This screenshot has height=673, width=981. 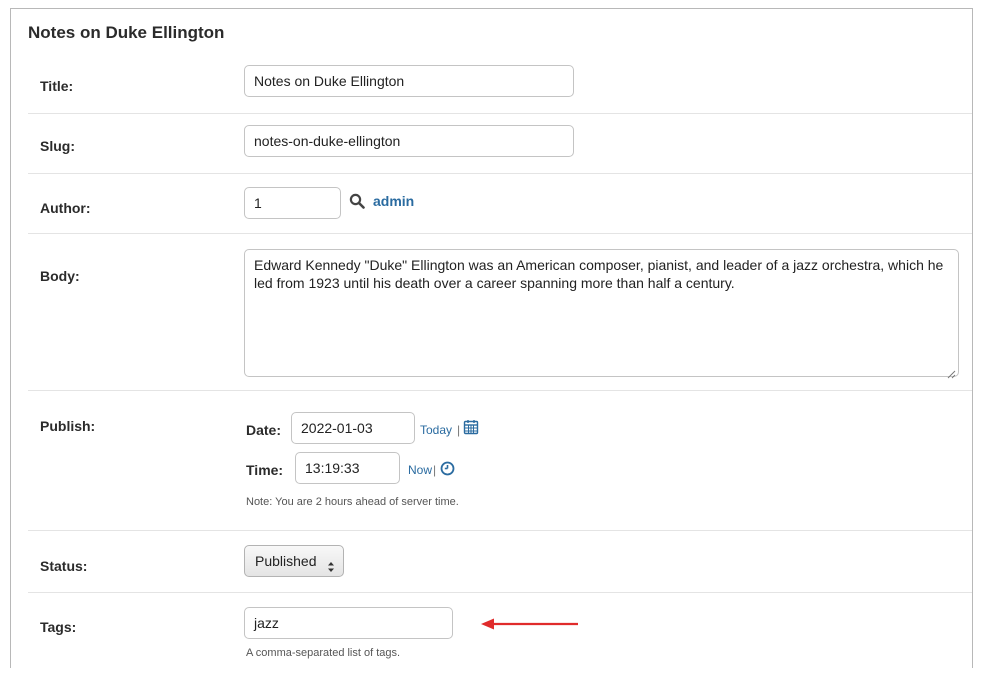 I want to click on tags-help-text: A comma-separated list of tags., so click(x=323, y=653).